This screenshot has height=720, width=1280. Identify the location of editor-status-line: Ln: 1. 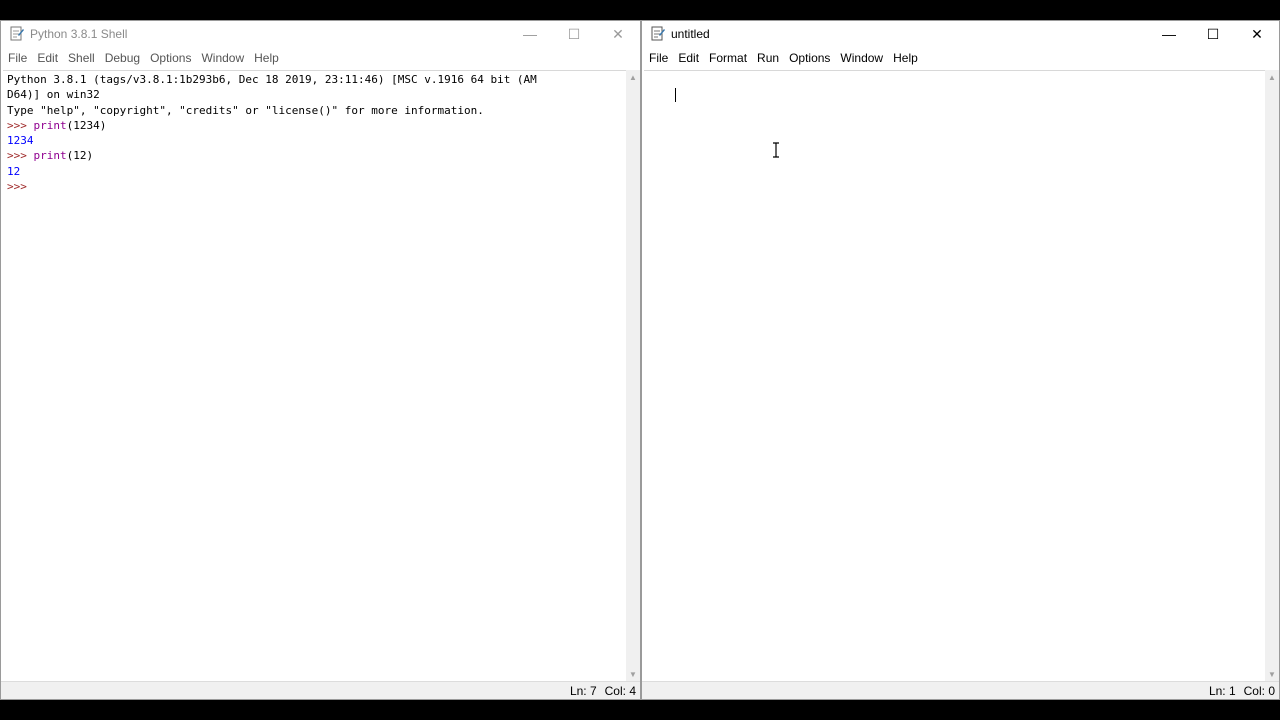
(1222, 690).